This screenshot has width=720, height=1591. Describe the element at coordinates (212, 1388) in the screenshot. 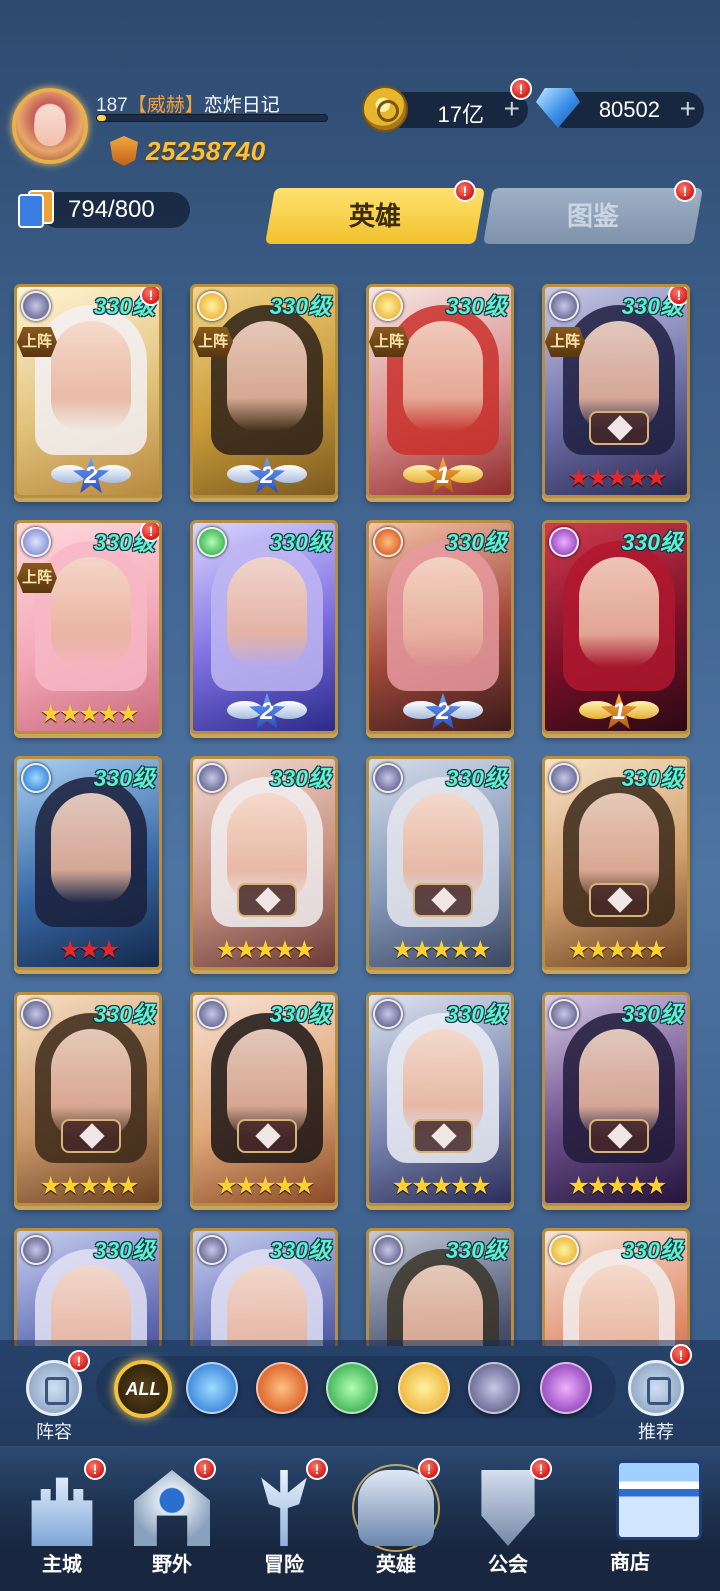

I see `filter-water-icon` at that location.